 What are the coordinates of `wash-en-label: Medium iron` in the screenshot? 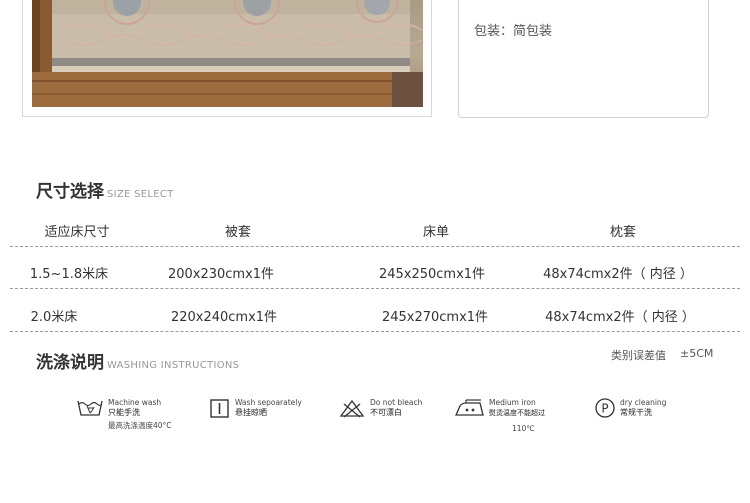 It's located at (512, 402).